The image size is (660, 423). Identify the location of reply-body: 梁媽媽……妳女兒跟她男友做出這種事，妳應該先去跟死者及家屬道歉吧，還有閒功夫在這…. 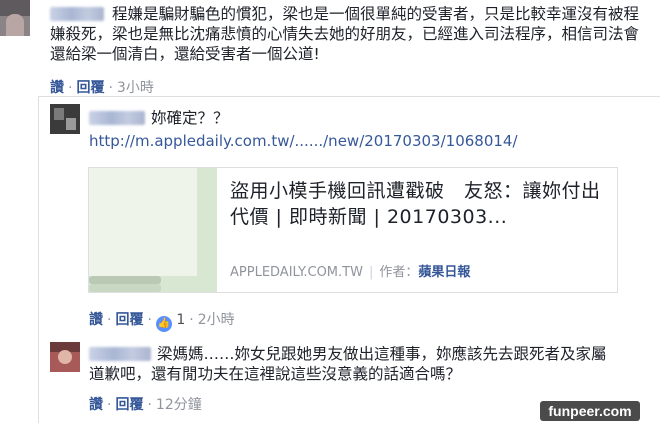
(349, 364).